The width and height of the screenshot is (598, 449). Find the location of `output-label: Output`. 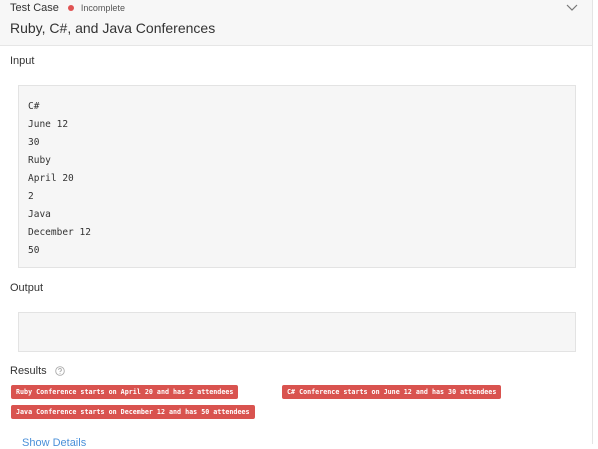

output-label: Output is located at coordinates (27, 288).